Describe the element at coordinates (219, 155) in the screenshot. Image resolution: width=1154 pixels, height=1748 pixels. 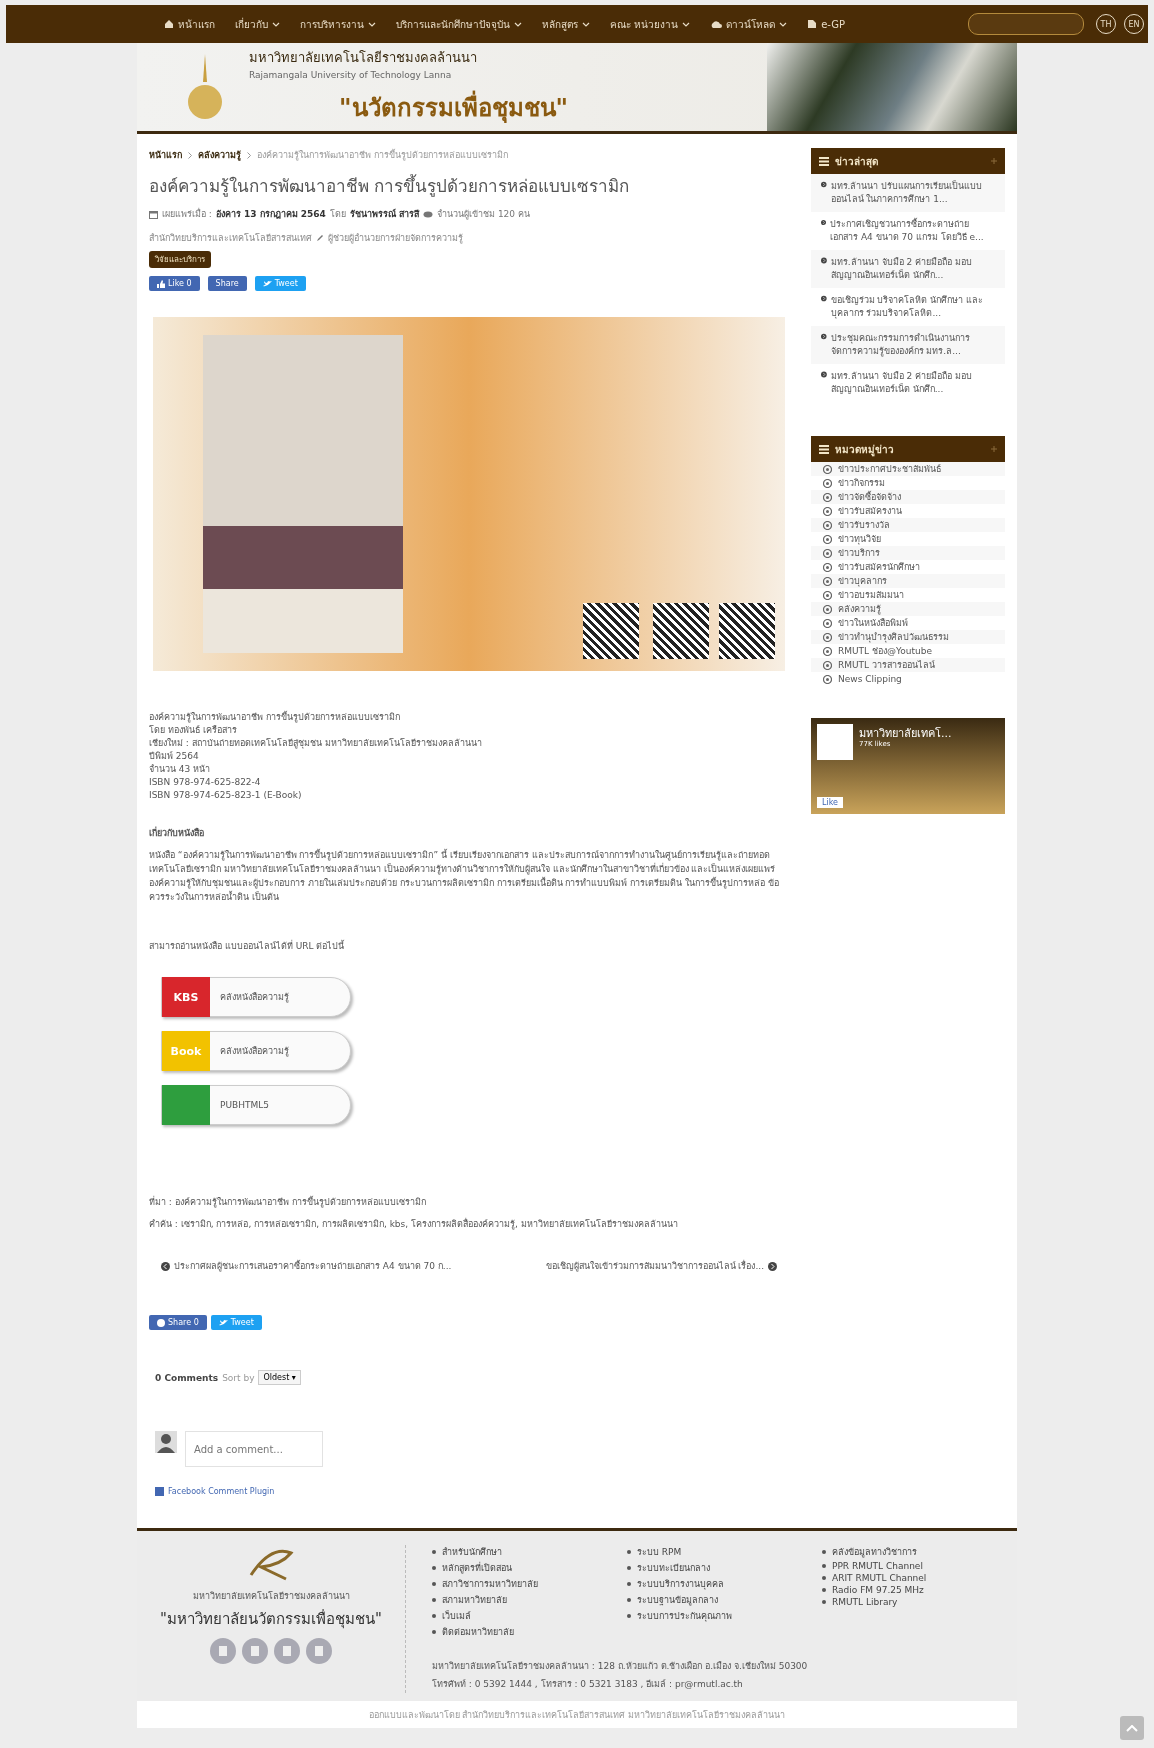
I see `breadcrumb-link: คลังความรู้` at that location.